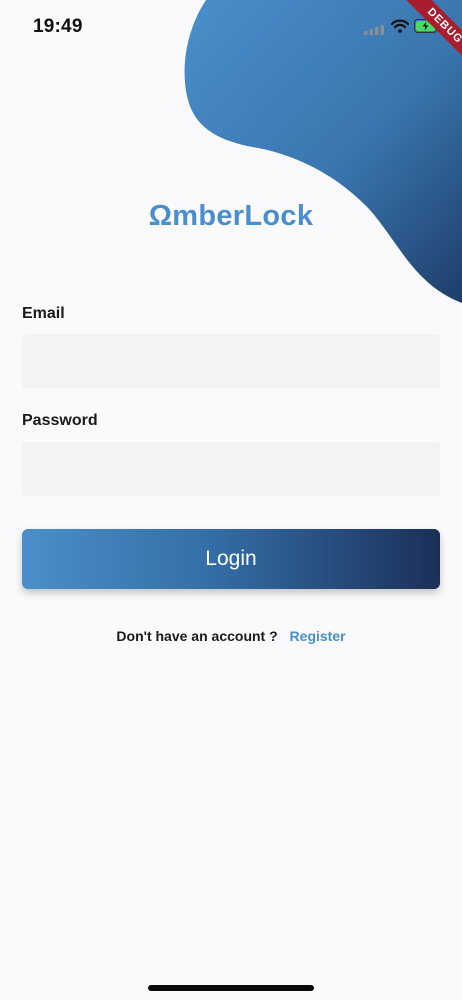 The image size is (462, 1000). What do you see at coordinates (430, 36) in the screenshot?
I see `debug-banner-label: DEBUG` at bounding box center [430, 36].